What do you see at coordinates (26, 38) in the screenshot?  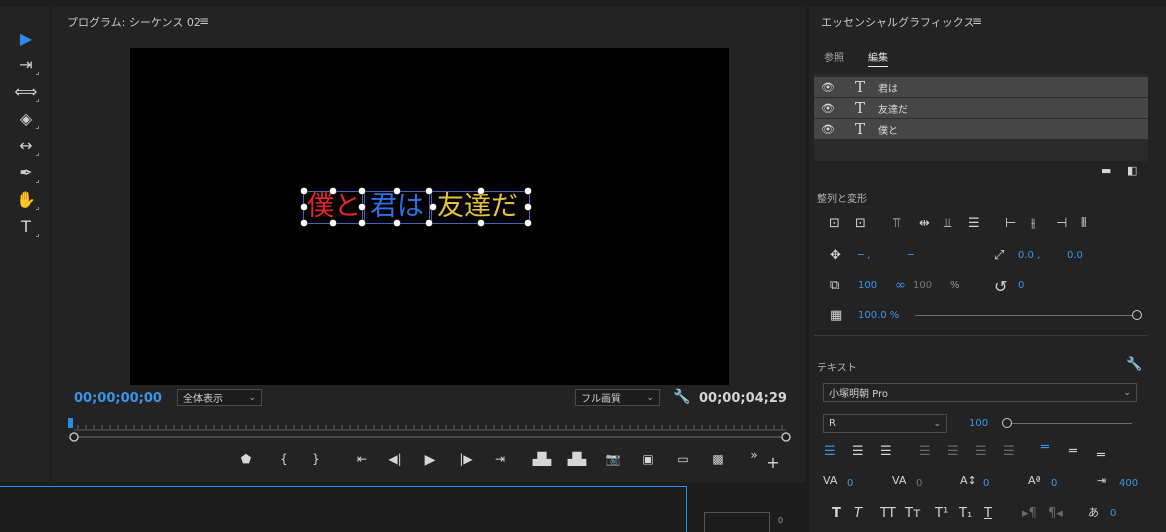 I see `selection-tool-icon: ▶` at bounding box center [26, 38].